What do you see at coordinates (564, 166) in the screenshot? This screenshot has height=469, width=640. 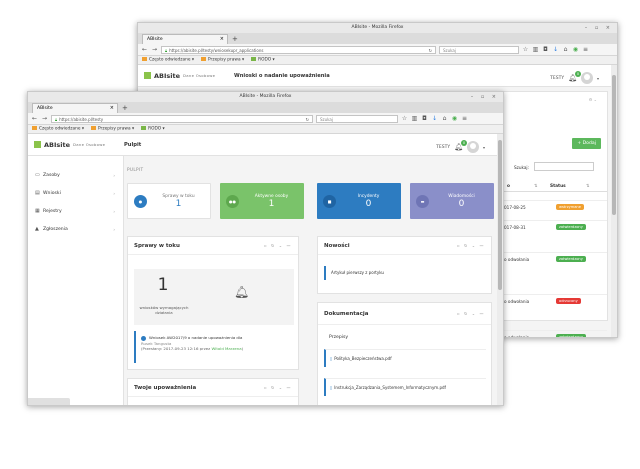 I see `table-search-input` at bounding box center [564, 166].